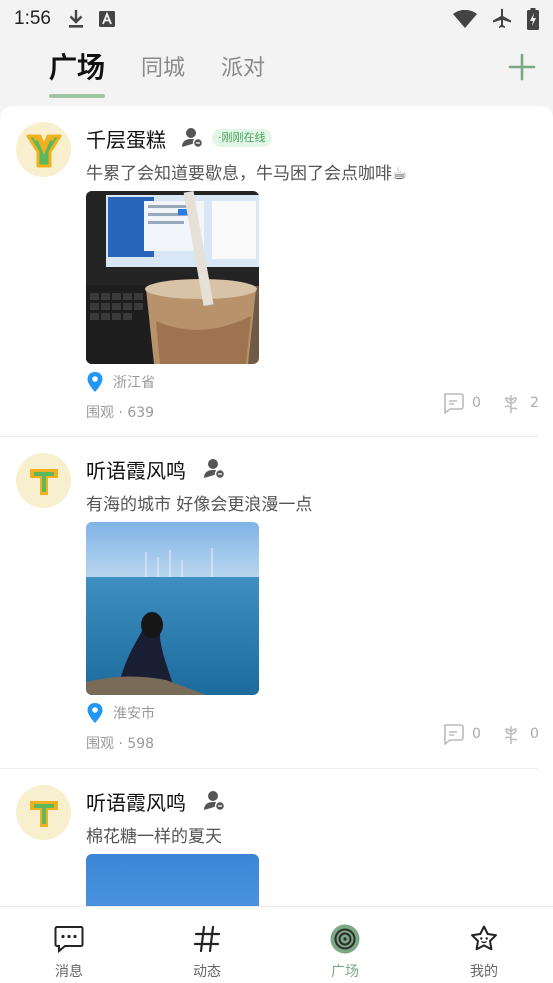 The height and width of the screenshot is (983, 553). I want to click on like-button: 0, so click(519, 734).